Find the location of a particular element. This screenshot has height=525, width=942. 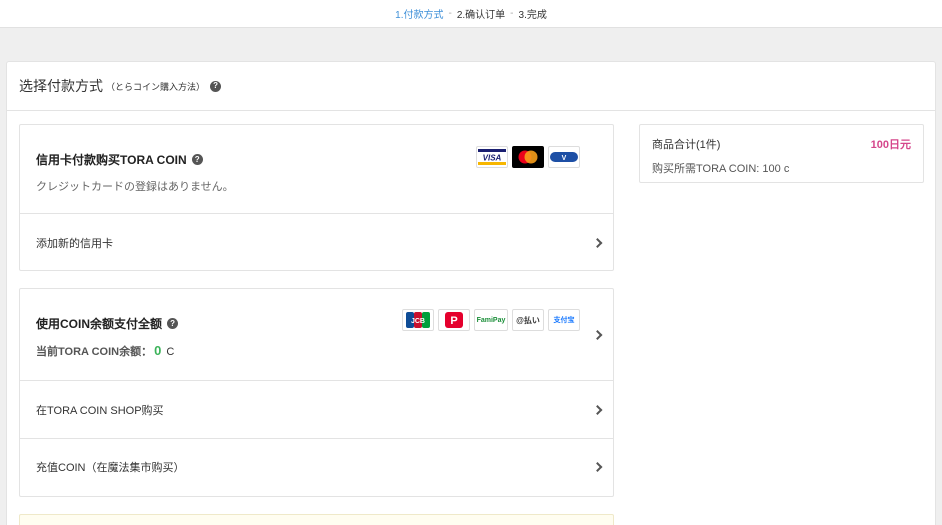

coin-balance-unit: C is located at coordinates (170, 352).